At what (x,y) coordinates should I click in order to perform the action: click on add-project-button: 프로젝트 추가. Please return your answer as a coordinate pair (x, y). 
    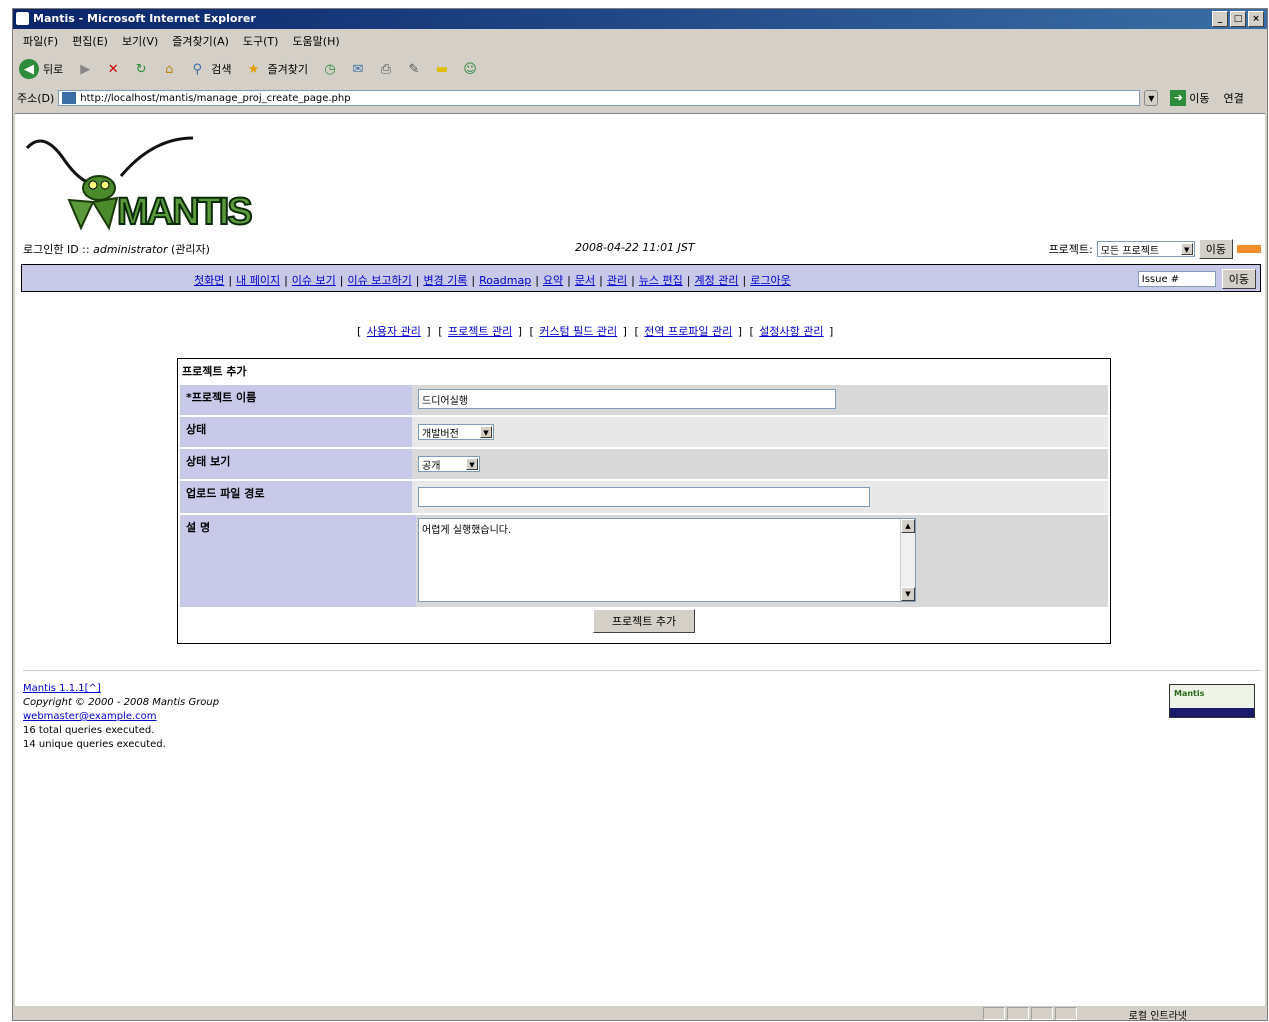
    Looking at the image, I should click on (644, 621).